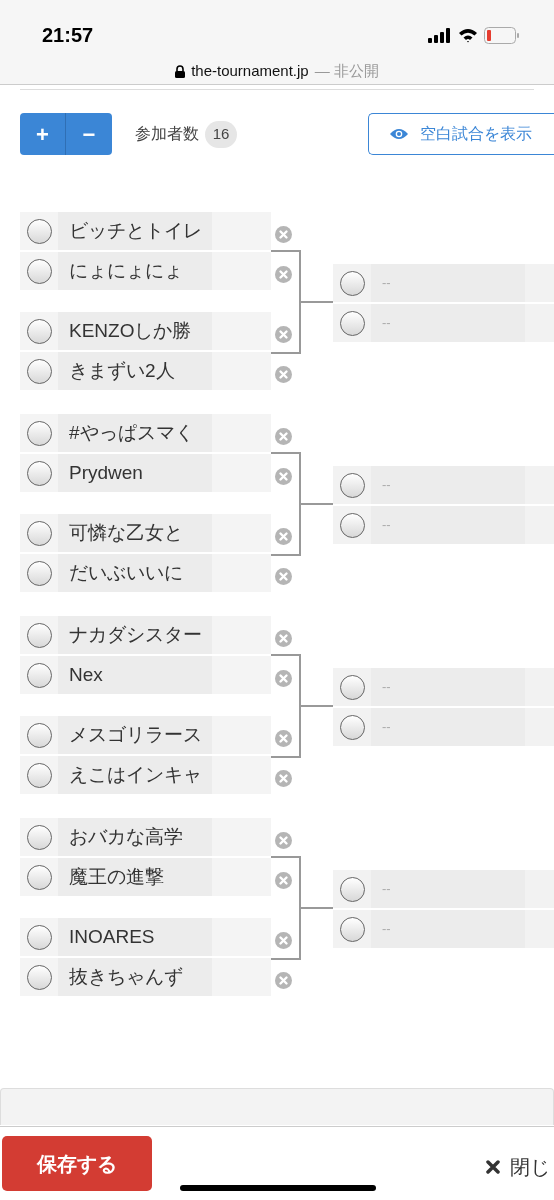 The height and width of the screenshot is (1200, 554). What do you see at coordinates (493, 1167) in the screenshot?
I see `close-icon` at bounding box center [493, 1167].